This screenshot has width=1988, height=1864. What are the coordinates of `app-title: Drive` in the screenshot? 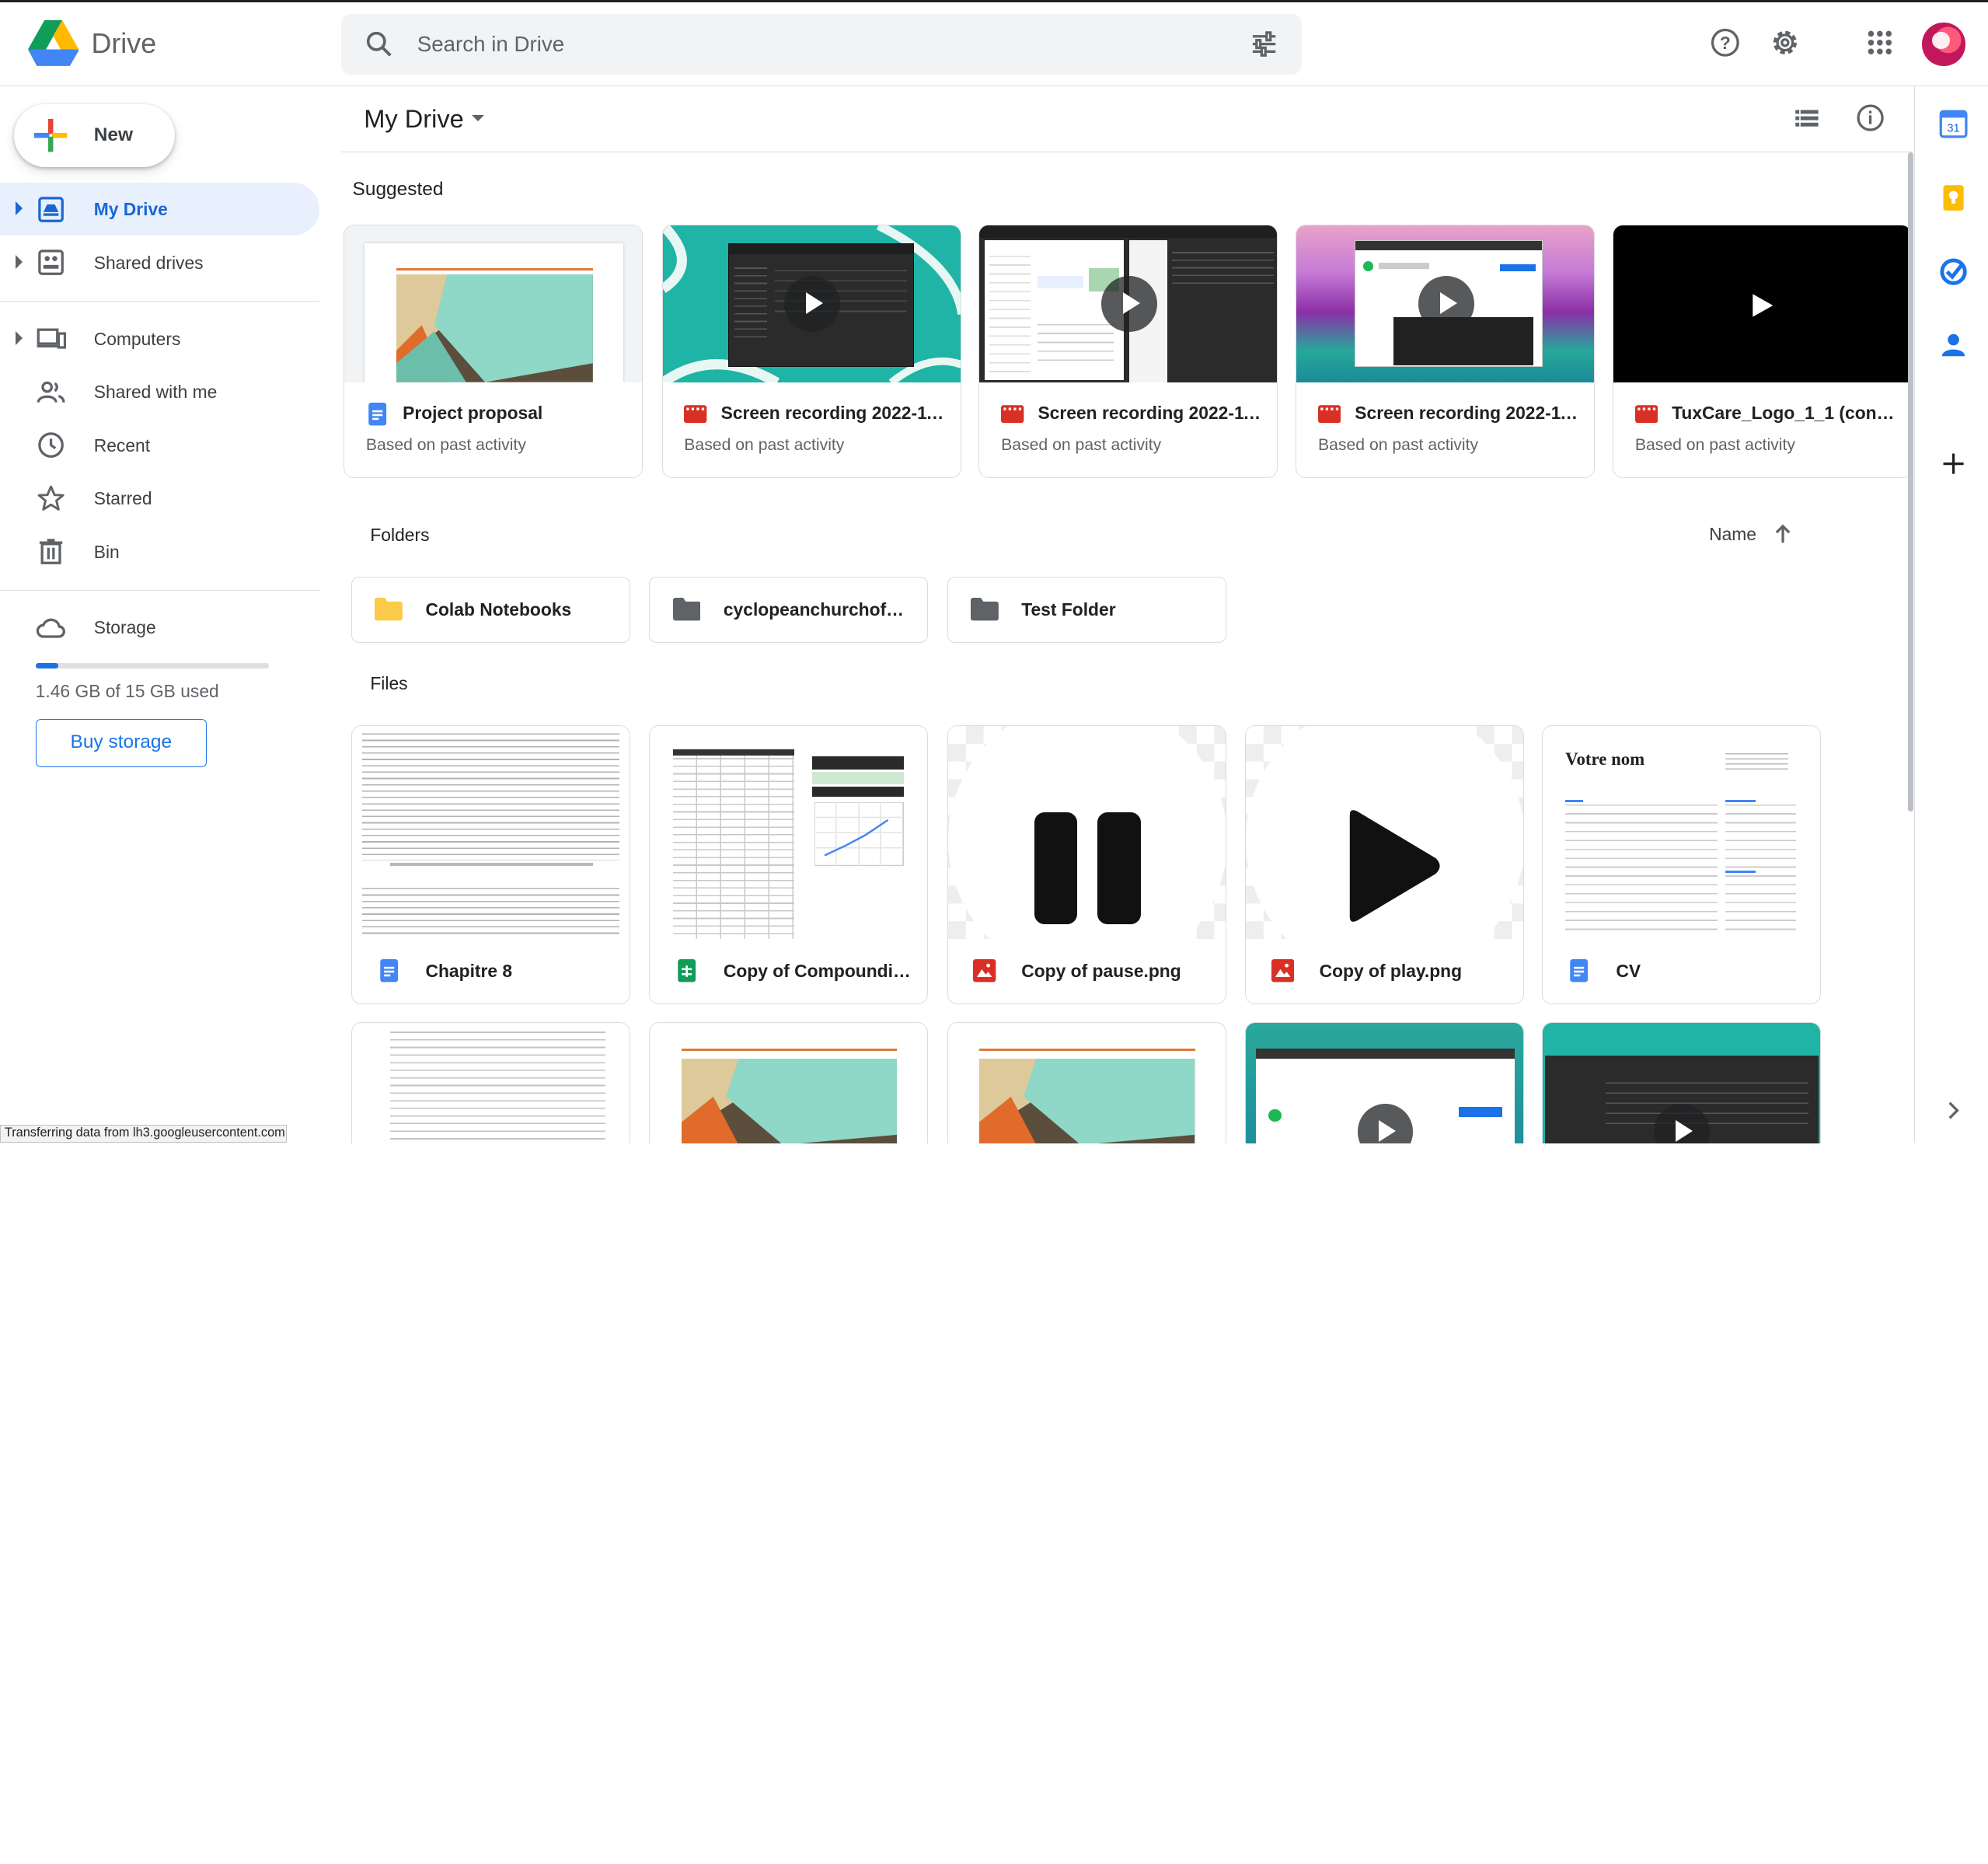 It's located at (123, 44).